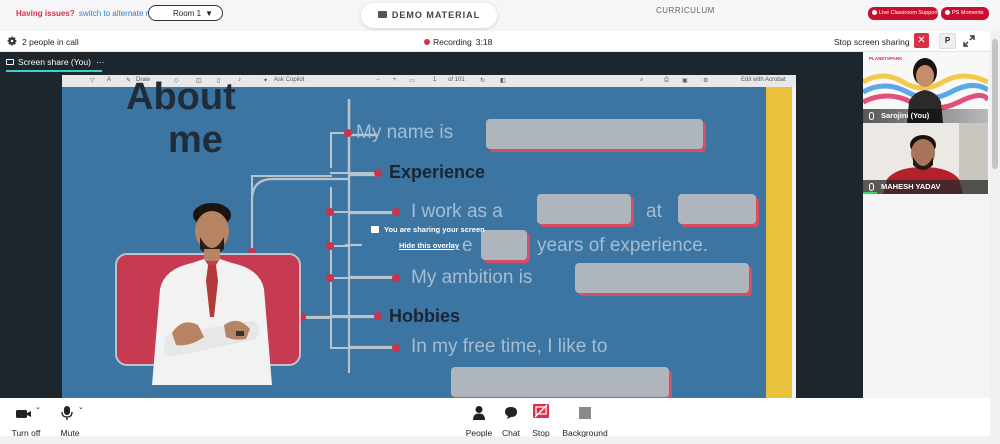 The image size is (1000, 444). Describe the element at coordinates (342, 237) in the screenshot. I see `connector-spacer` at that location.